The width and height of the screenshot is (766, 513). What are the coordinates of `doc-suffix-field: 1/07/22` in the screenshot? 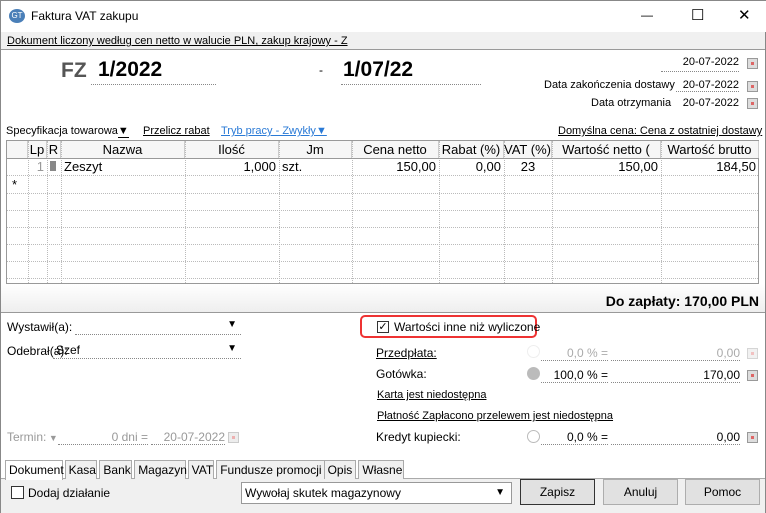 It's located at (411, 71).